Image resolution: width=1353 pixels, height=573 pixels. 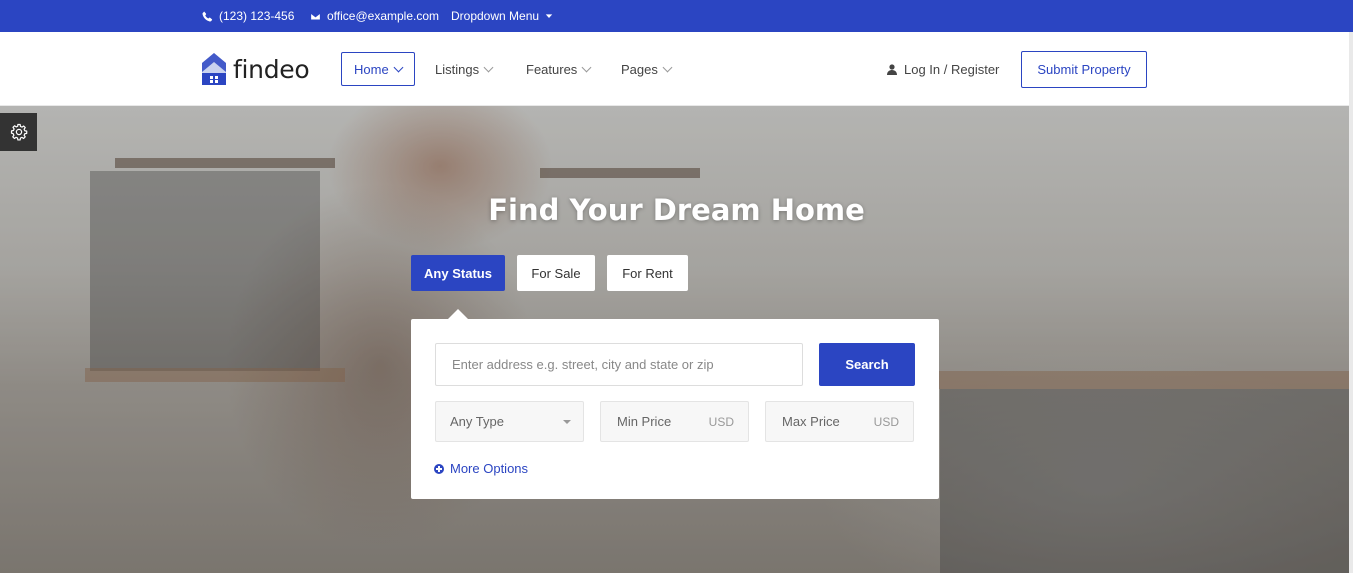 What do you see at coordinates (315, 16) in the screenshot?
I see `envelope-icon` at bounding box center [315, 16].